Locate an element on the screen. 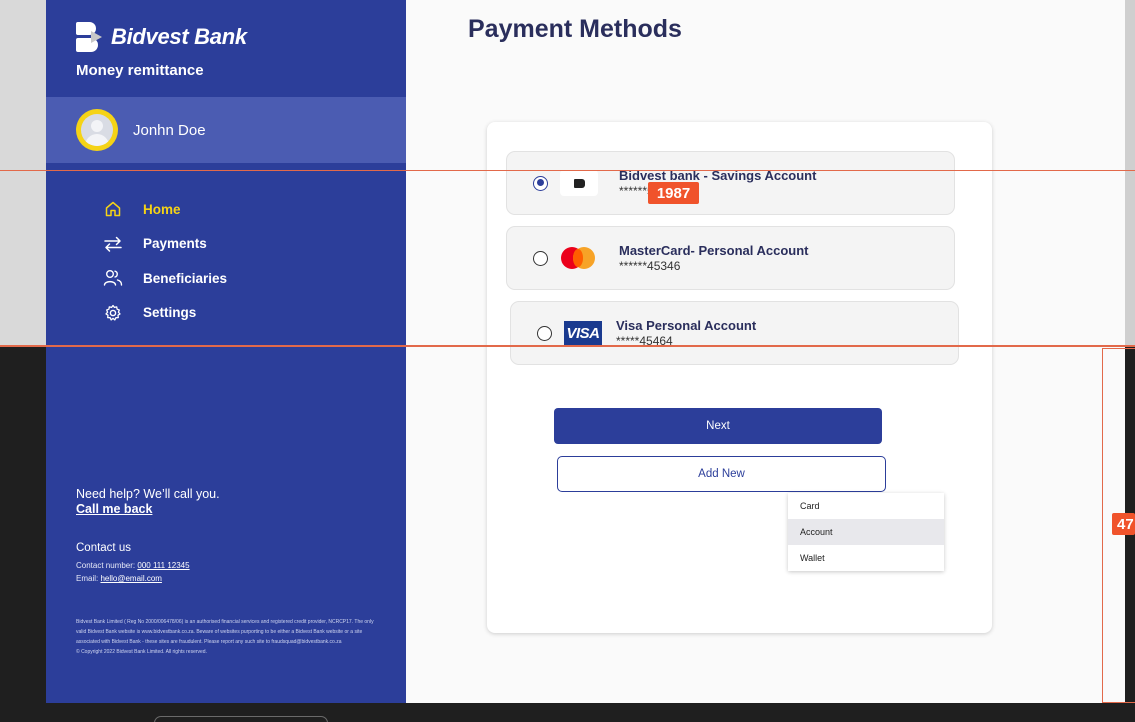 This screenshot has width=1135, height=722. add-new-dropdown: Card Account Wallet is located at coordinates (866, 532).